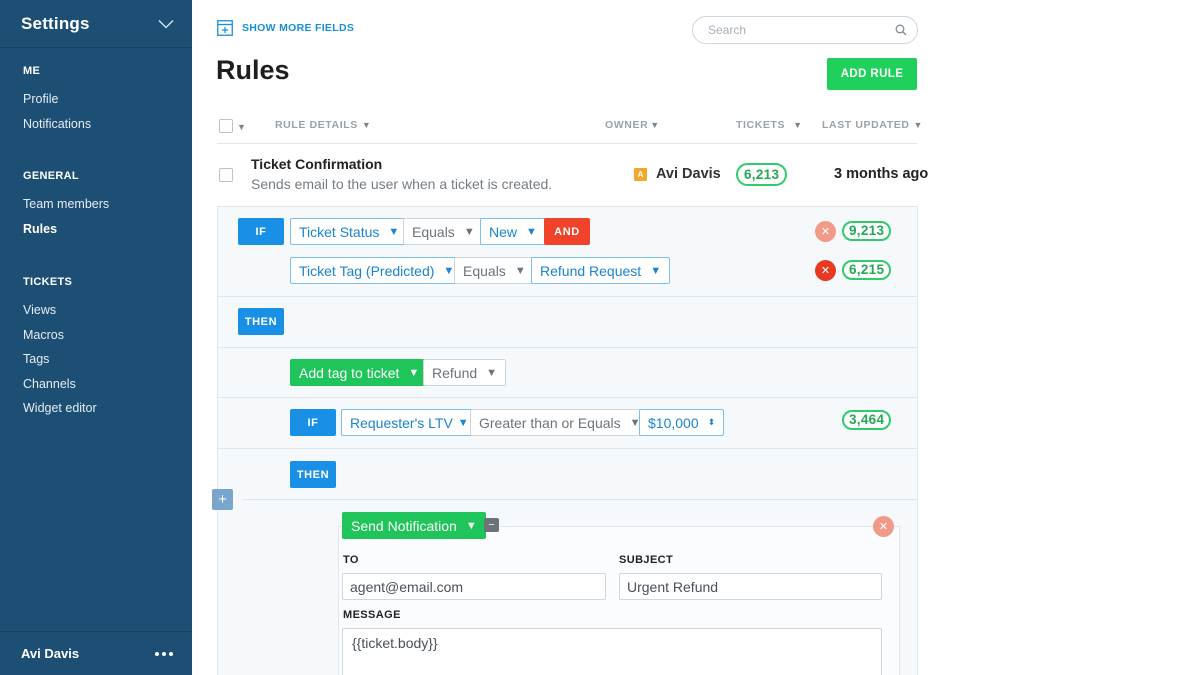 Image resolution: width=1200 pixels, height=675 pixels. I want to click on search-input, so click(801, 30).